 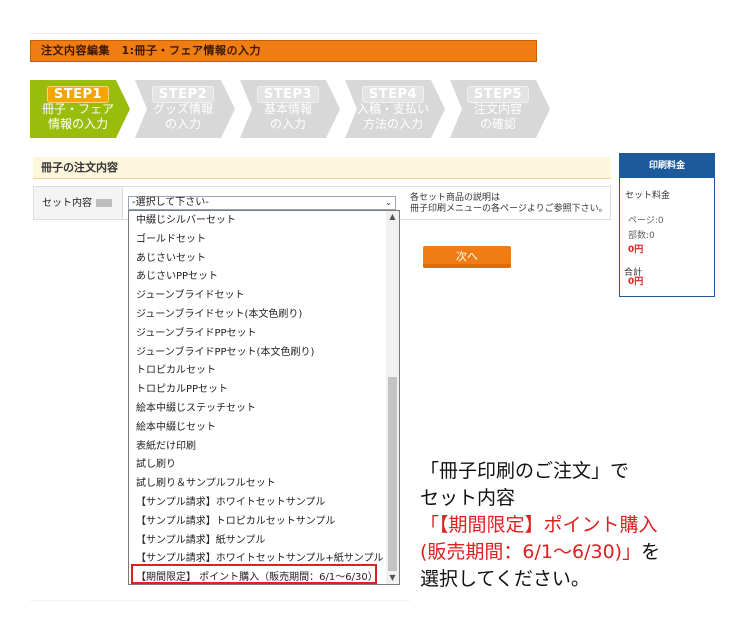 What do you see at coordinates (392, 116) in the screenshot?
I see `step-label: 入稿・支払い 方法の入力` at bounding box center [392, 116].